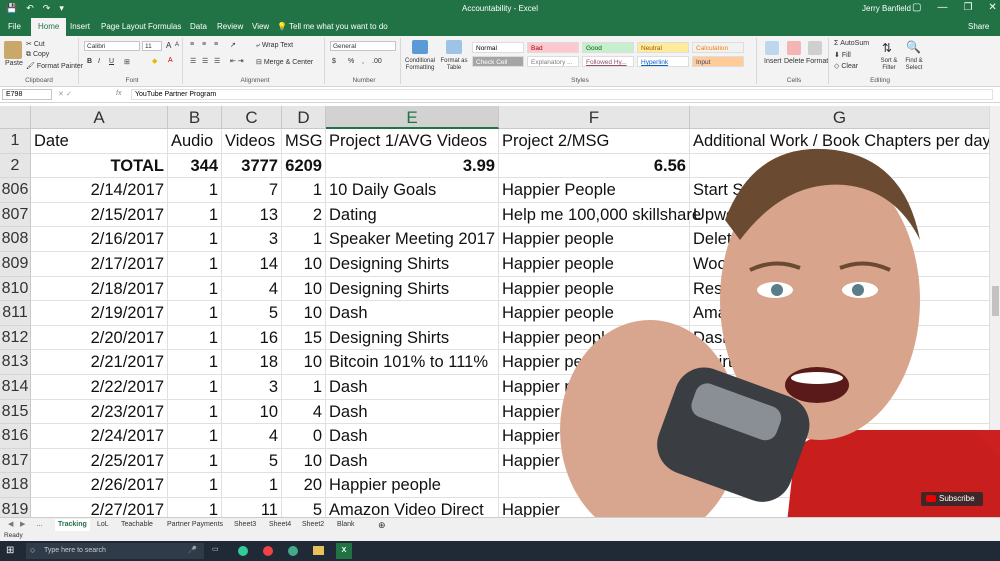 Image resolution: width=1000 pixels, height=561 pixels. Describe the element at coordinates (718, 47) in the screenshot. I see `cell-style-calculation: Calculation` at that location.